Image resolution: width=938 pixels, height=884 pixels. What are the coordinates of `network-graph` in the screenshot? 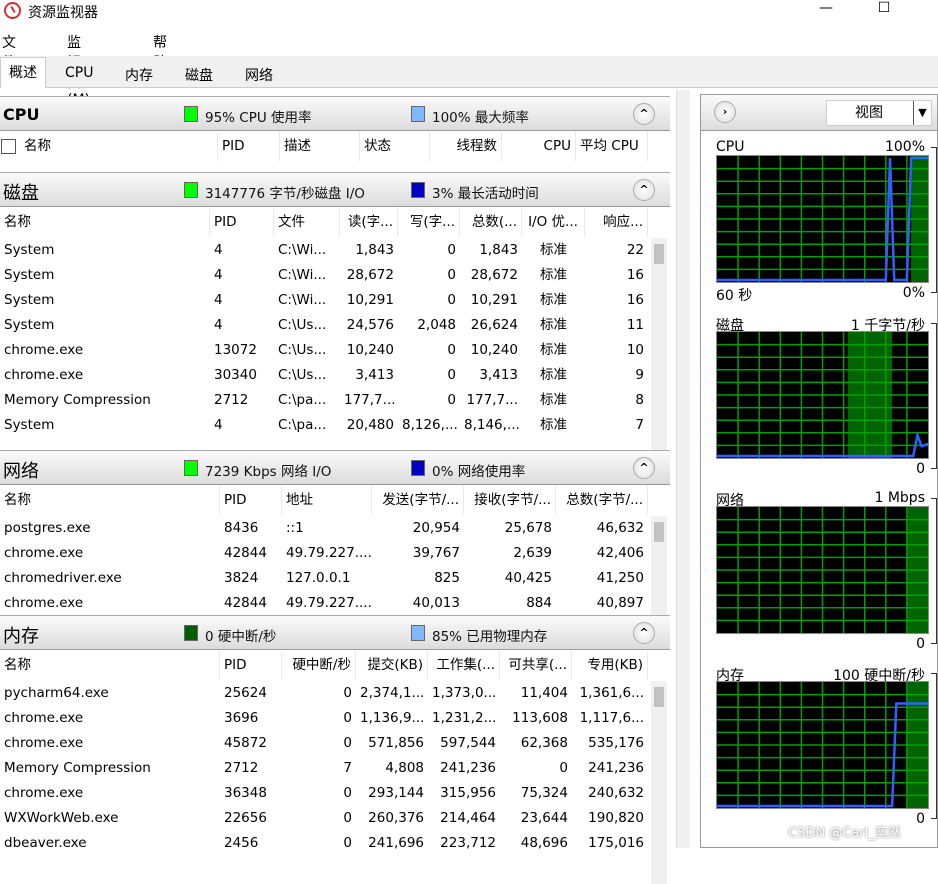 It's located at (822, 570).